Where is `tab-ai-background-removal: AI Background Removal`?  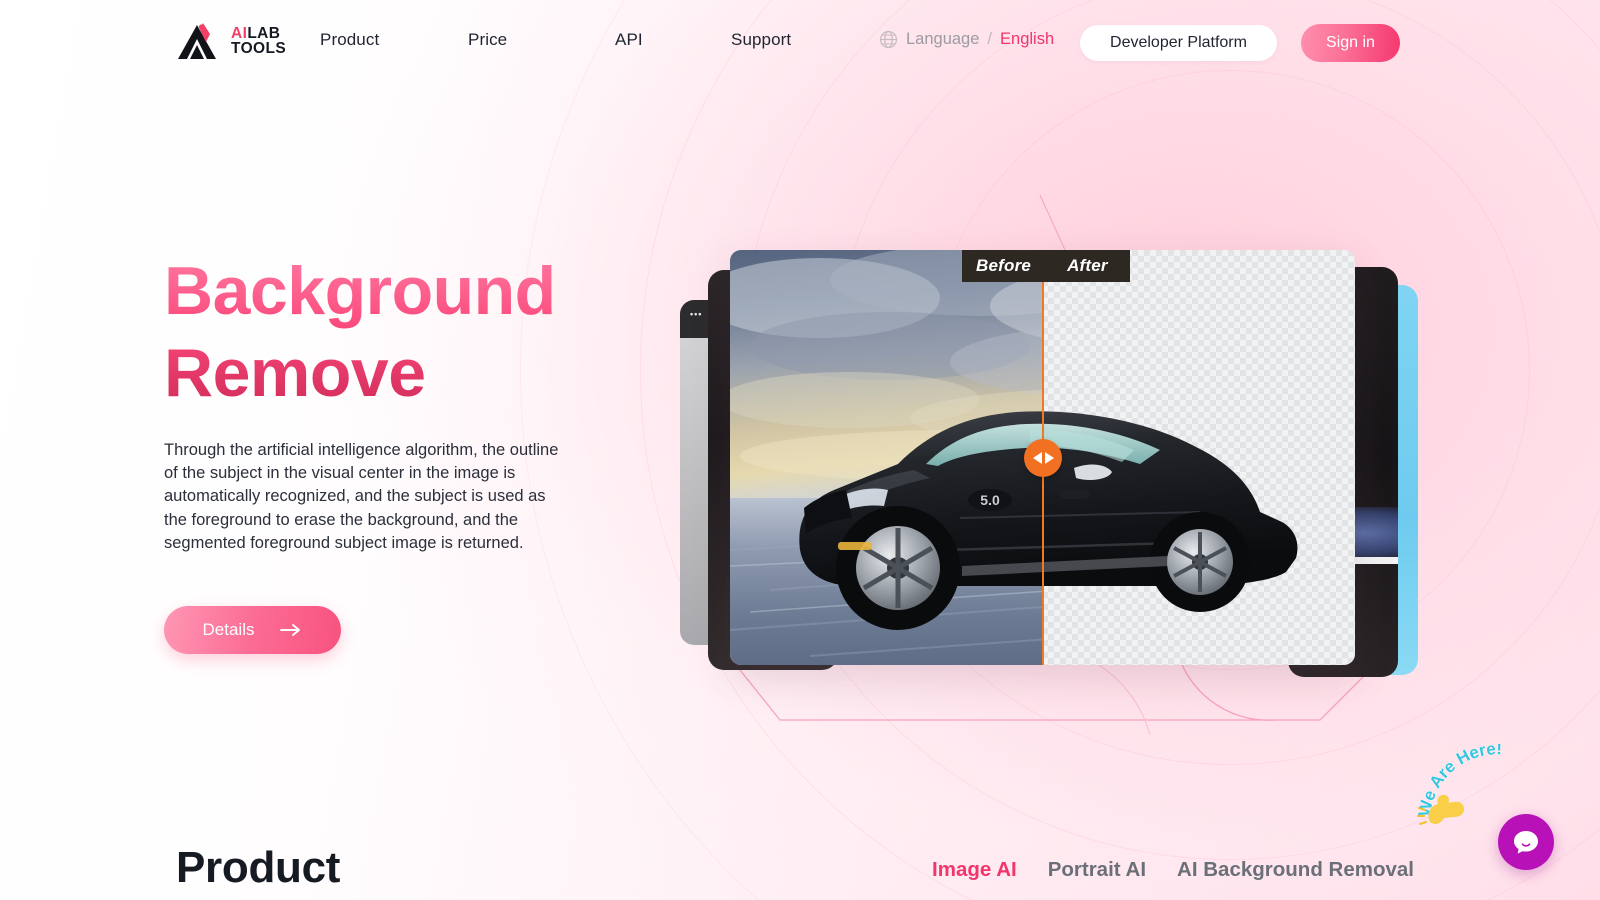 tab-ai-background-removal: AI Background Removal is located at coordinates (1295, 870).